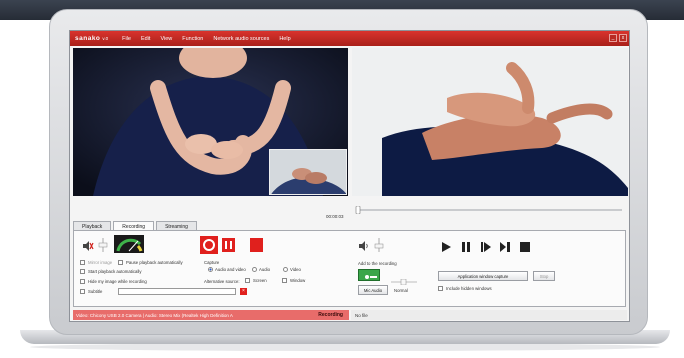 This screenshot has height=358, width=684. Describe the element at coordinates (247, 280) in the screenshot. I see `screen-checkbox` at that location.